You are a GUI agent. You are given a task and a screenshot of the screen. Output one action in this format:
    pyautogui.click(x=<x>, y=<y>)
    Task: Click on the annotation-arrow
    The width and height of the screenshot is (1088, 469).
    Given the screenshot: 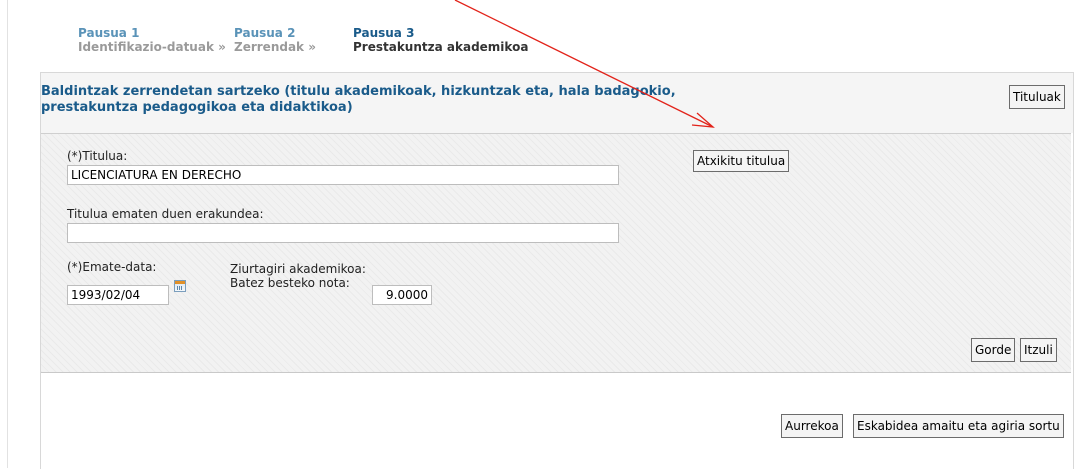 What is the action you would take?
    pyautogui.click(x=584, y=64)
    